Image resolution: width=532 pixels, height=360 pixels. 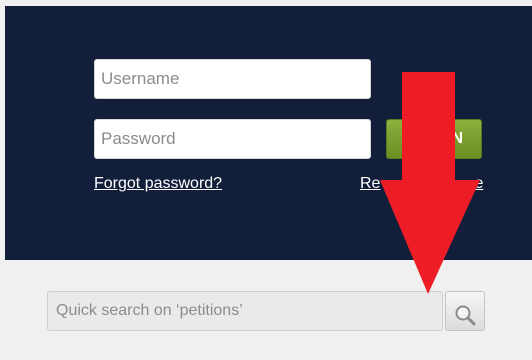 I want to click on register-link: Re e, so click(x=421, y=184).